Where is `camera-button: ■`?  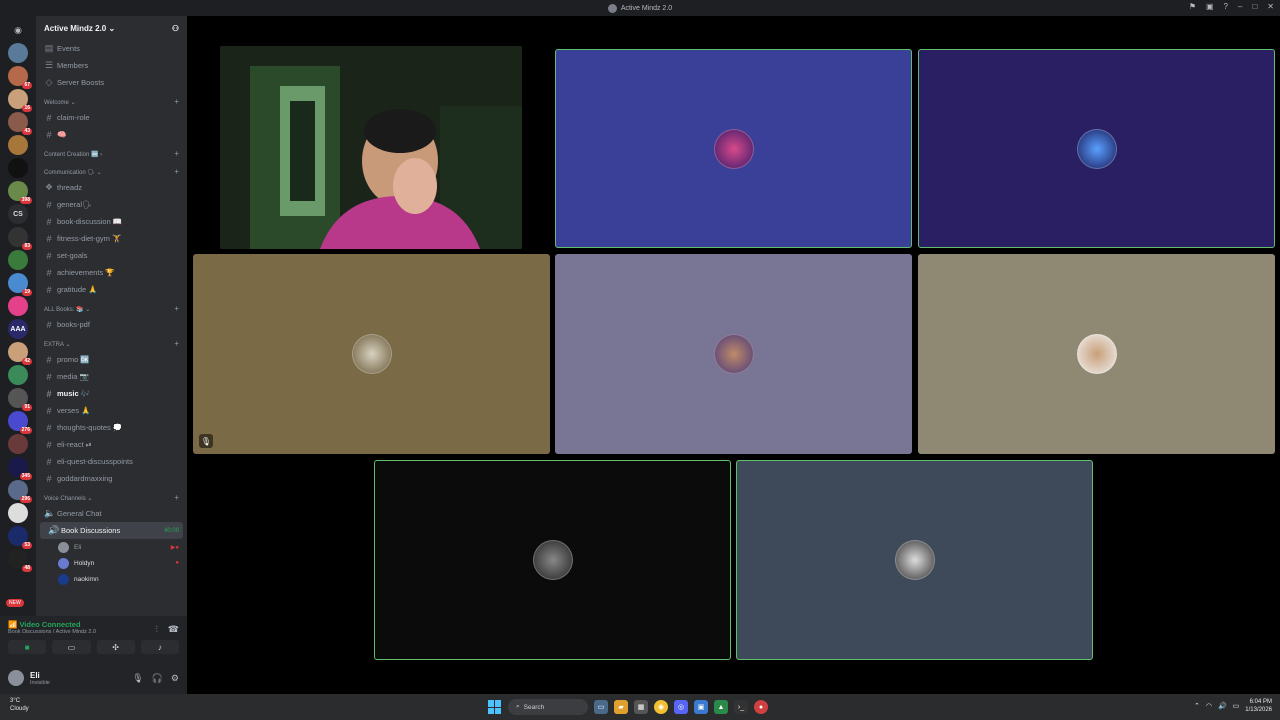
camera-button: ■ is located at coordinates (27, 647).